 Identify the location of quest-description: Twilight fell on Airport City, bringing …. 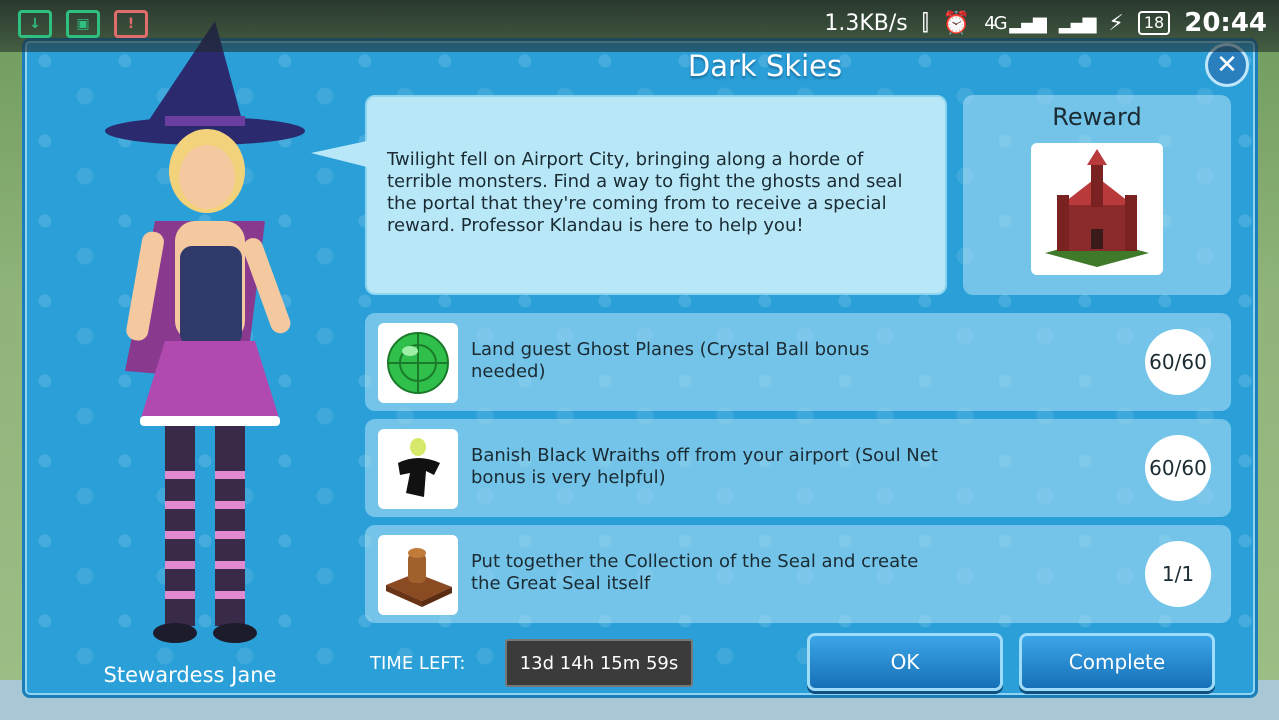
(645, 192).